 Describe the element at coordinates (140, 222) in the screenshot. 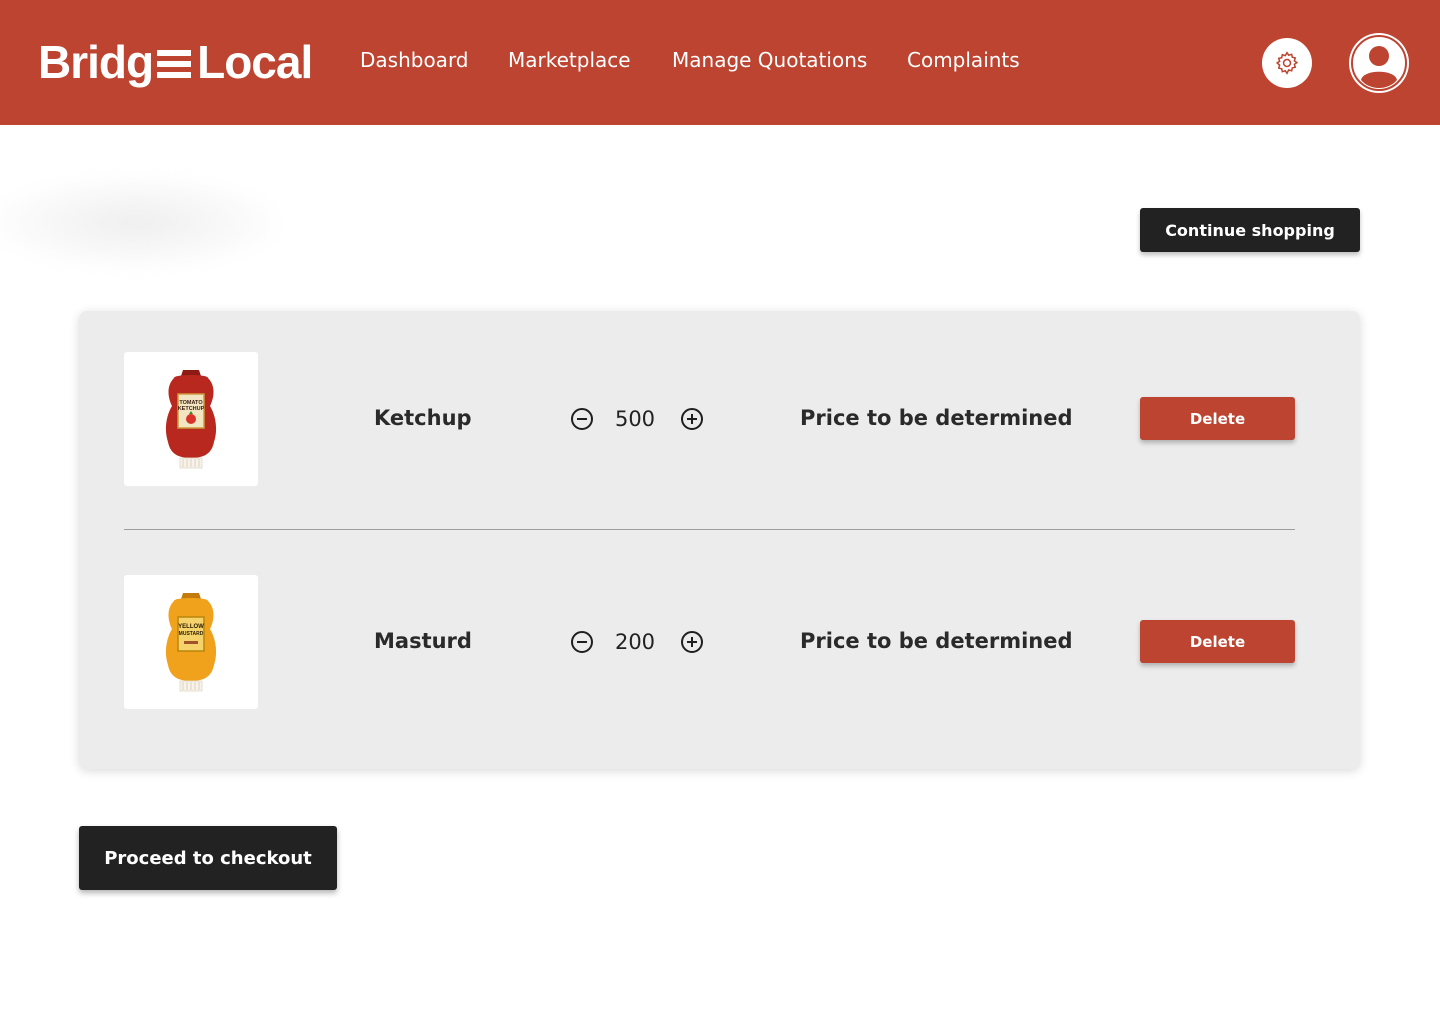

I see `background-smudge` at that location.